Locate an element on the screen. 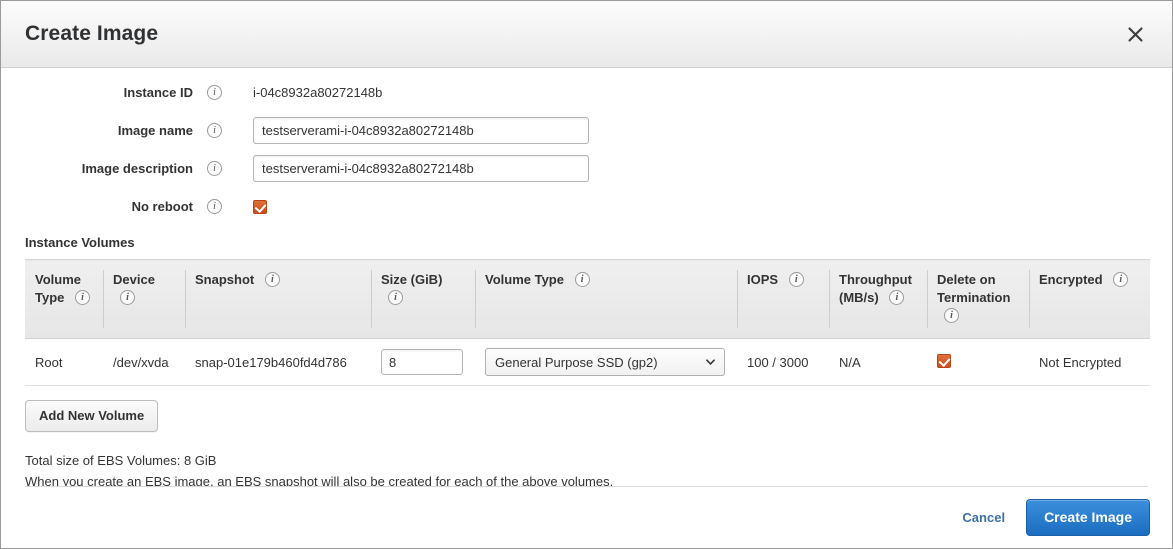 The image size is (1173, 549). instance-volumes-heading: Instance Volumes is located at coordinates (80, 242).